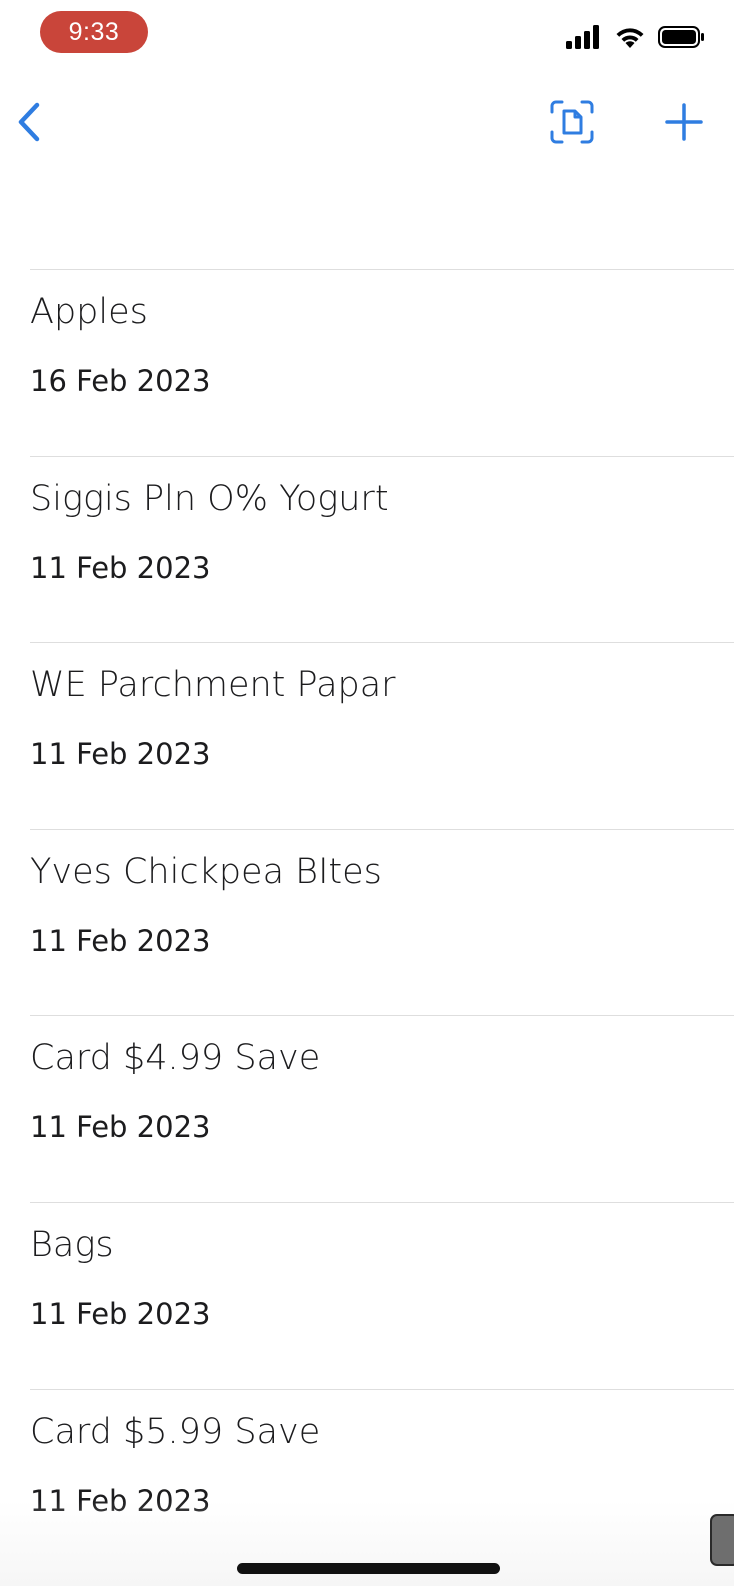  I want to click on list-item: Card $4.99 Save 11 Feb 2023, so click(382, 1108).